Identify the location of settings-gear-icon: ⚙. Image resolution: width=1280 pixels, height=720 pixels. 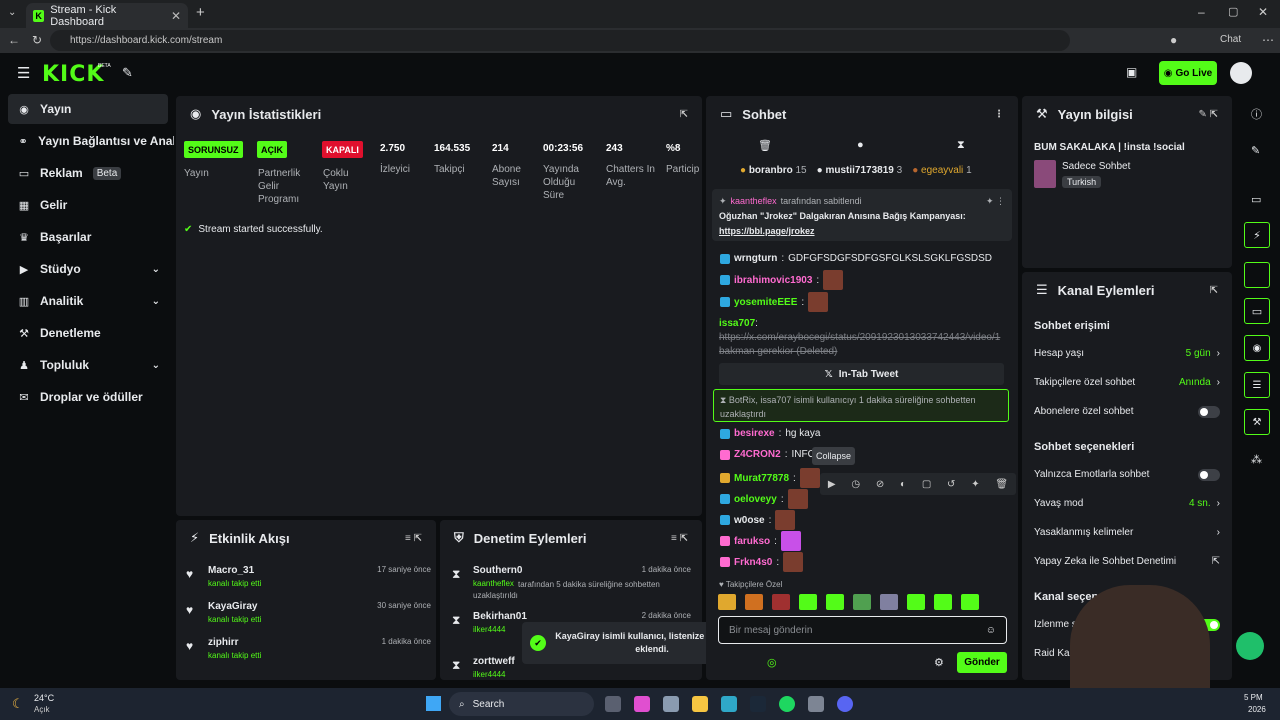
(939, 662).